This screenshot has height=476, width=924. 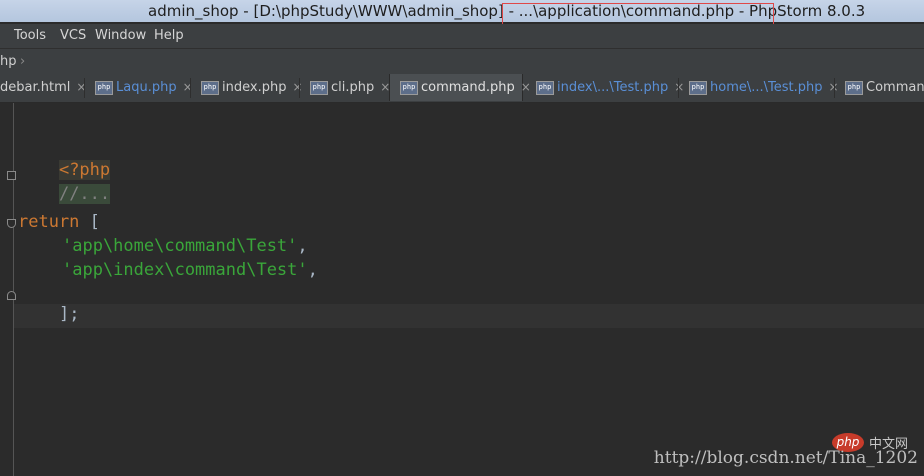 What do you see at coordinates (13, 289) in the screenshot?
I see `gutter-divider` at bounding box center [13, 289].